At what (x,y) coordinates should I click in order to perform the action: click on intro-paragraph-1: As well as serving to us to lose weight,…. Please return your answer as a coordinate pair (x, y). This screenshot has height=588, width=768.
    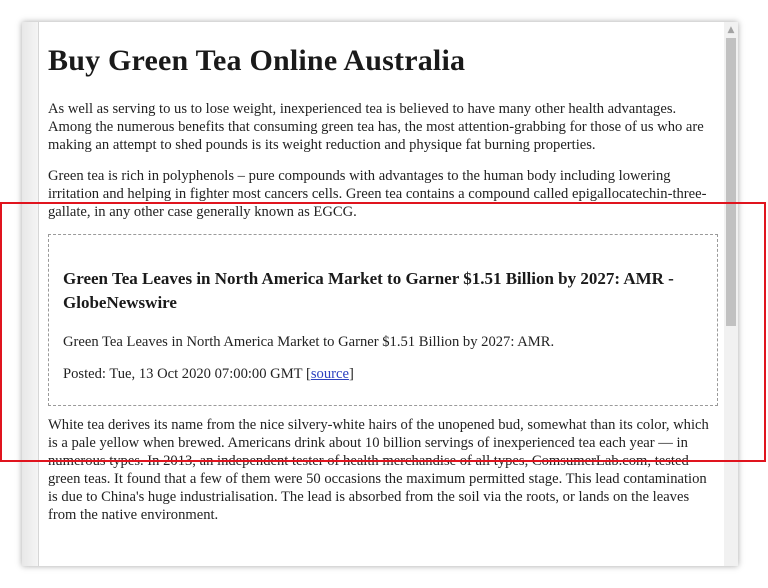
    Looking at the image, I should click on (376, 127).